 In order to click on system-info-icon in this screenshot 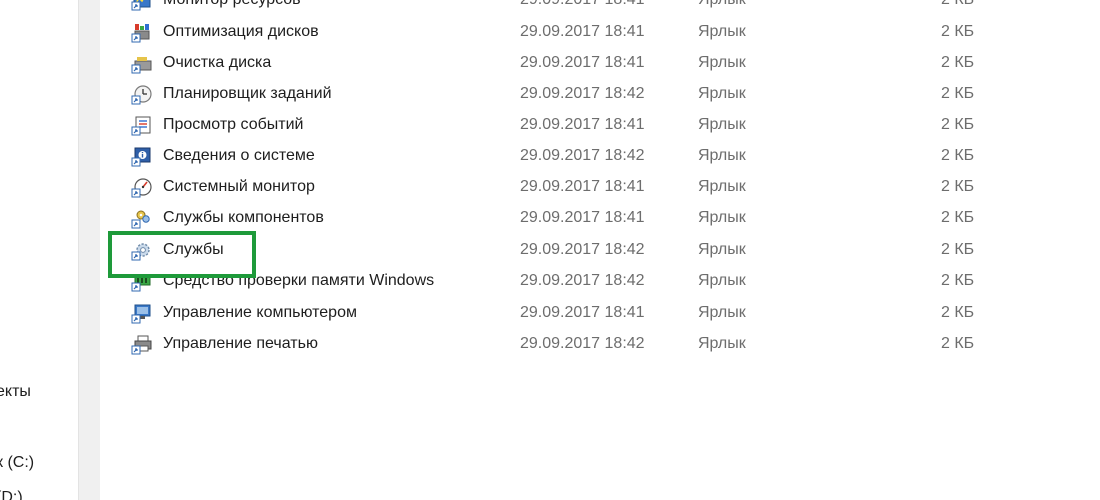, I will do `click(142, 157)`.